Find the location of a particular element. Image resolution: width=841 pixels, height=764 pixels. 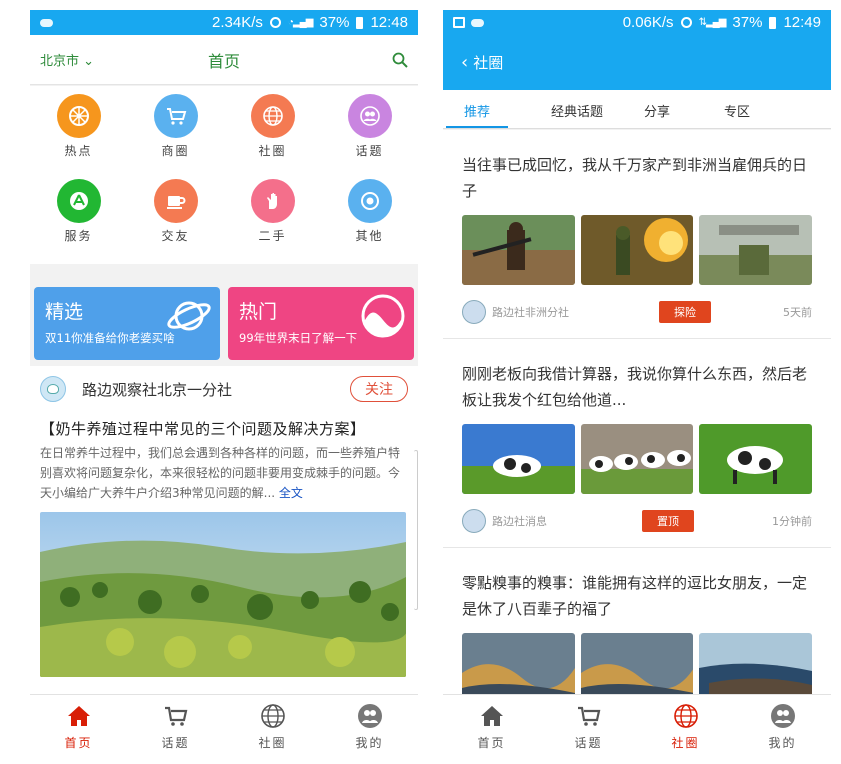

featured-banner: 精选 双11你准备给你老婆买啥 is located at coordinates (127, 323).